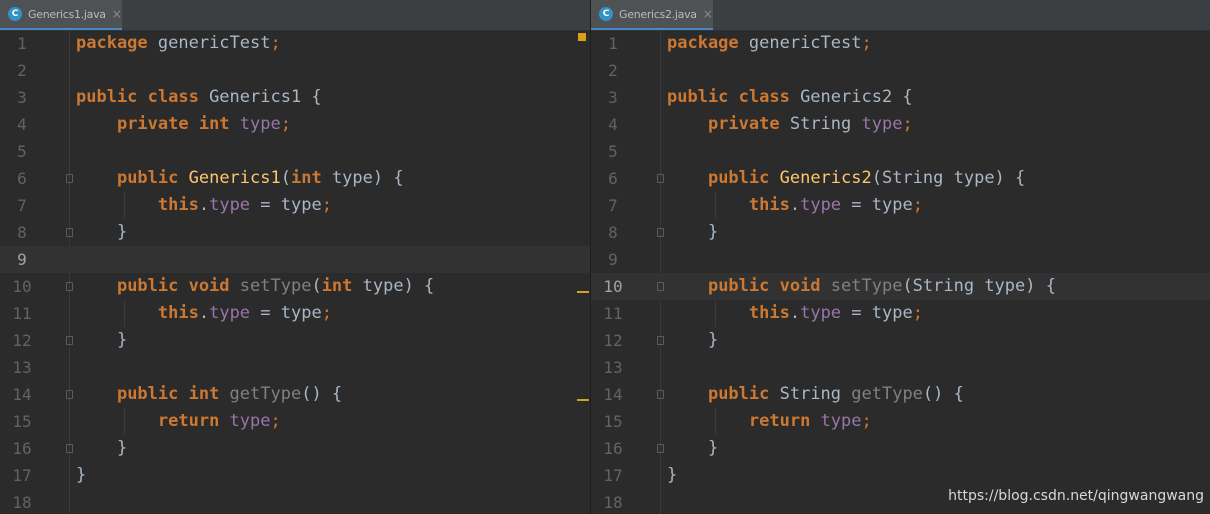  What do you see at coordinates (295, 501) in the screenshot?
I see `code-line: 18` at bounding box center [295, 501].